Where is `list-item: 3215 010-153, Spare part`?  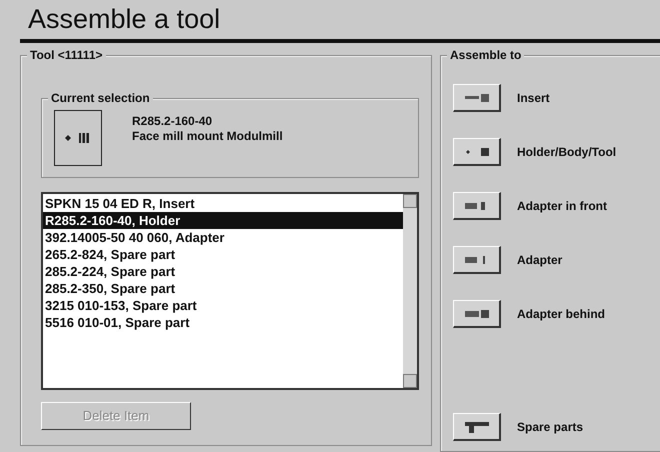 list-item: 3215 010-153, Spare part is located at coordinates (223, 305).